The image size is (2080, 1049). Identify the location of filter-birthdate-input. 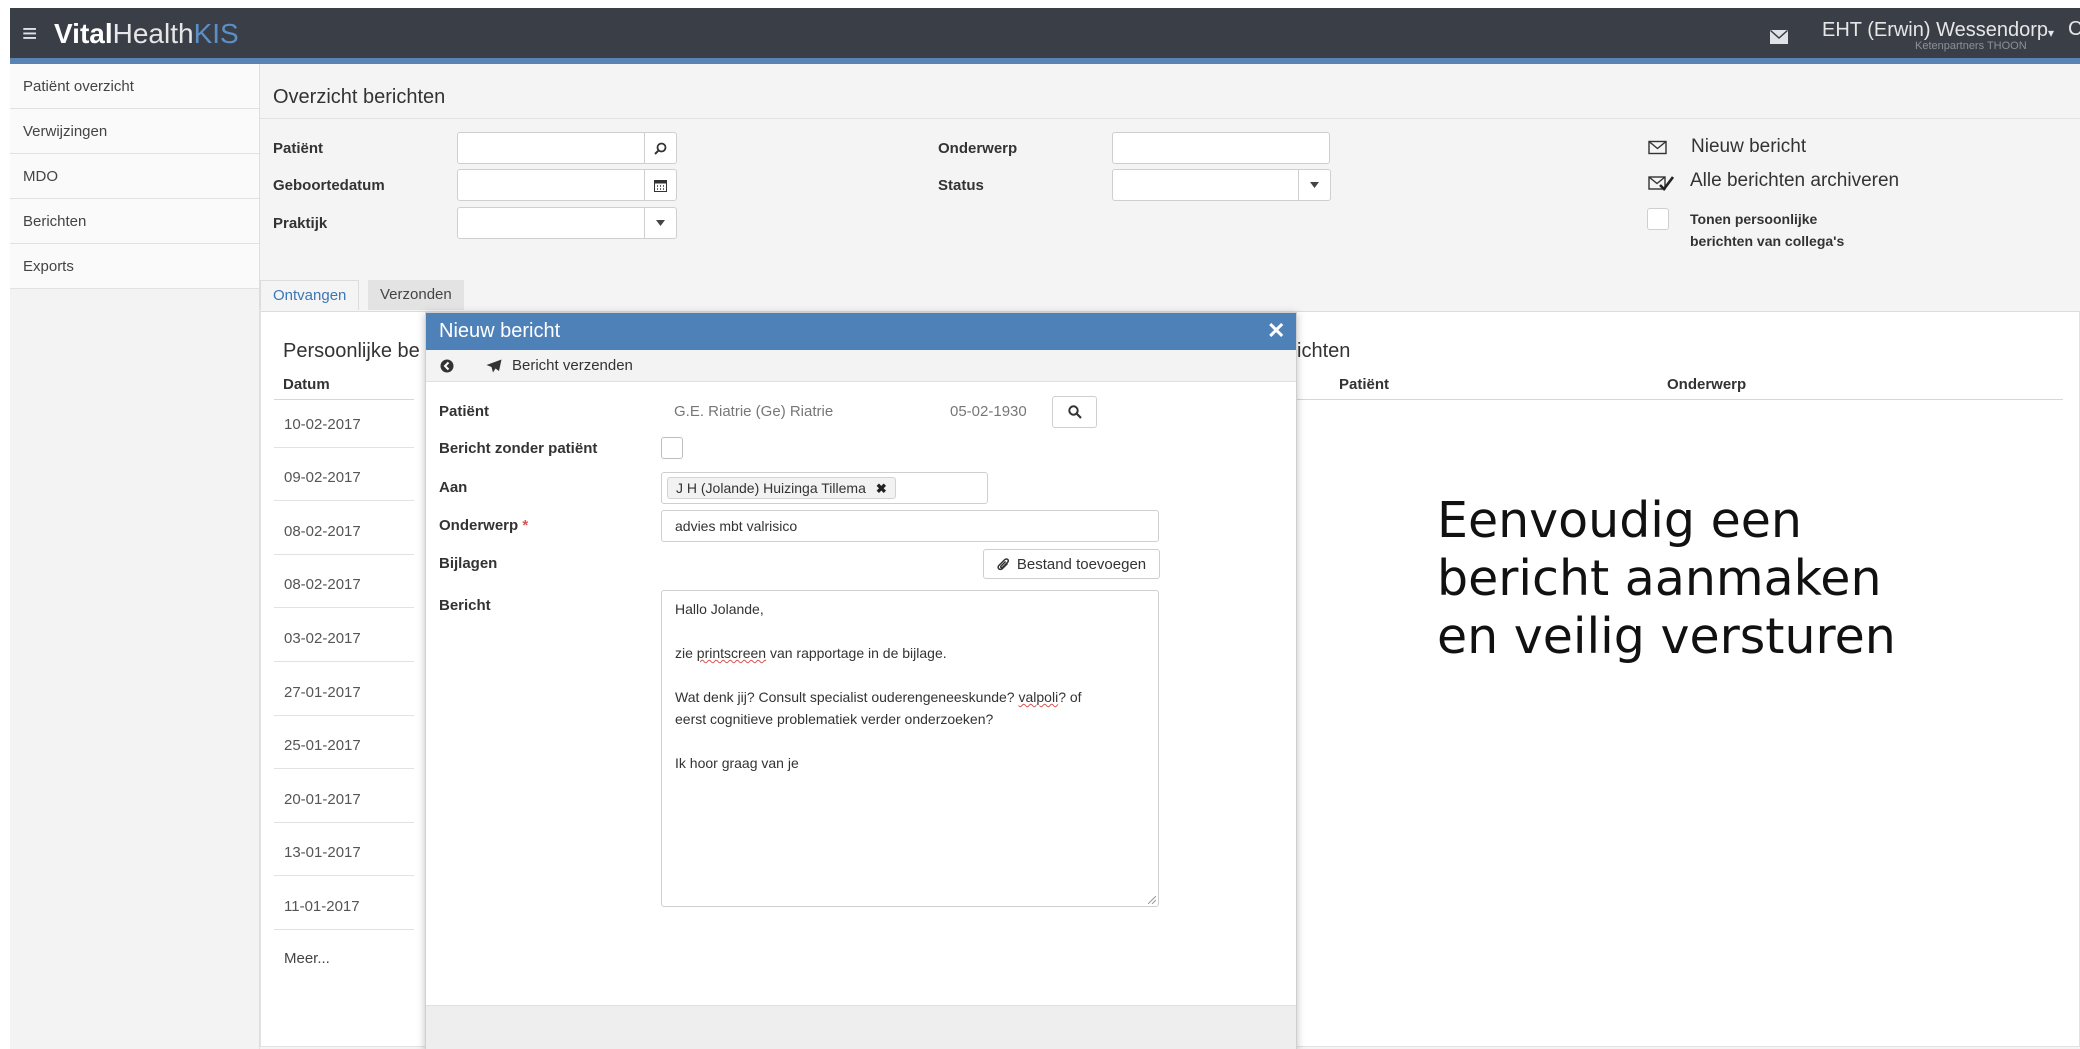
(551, 185).